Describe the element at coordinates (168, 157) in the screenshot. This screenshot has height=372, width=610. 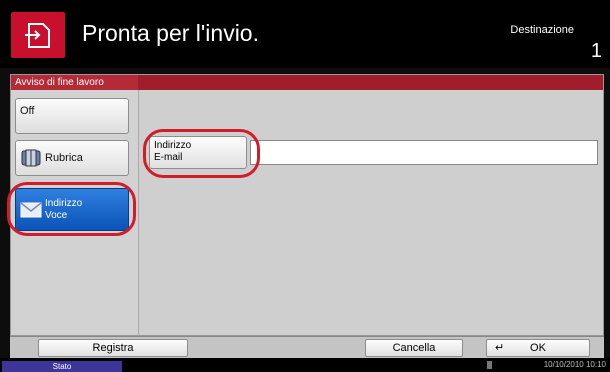
I see `email-button-line2: E-mail` at that location.